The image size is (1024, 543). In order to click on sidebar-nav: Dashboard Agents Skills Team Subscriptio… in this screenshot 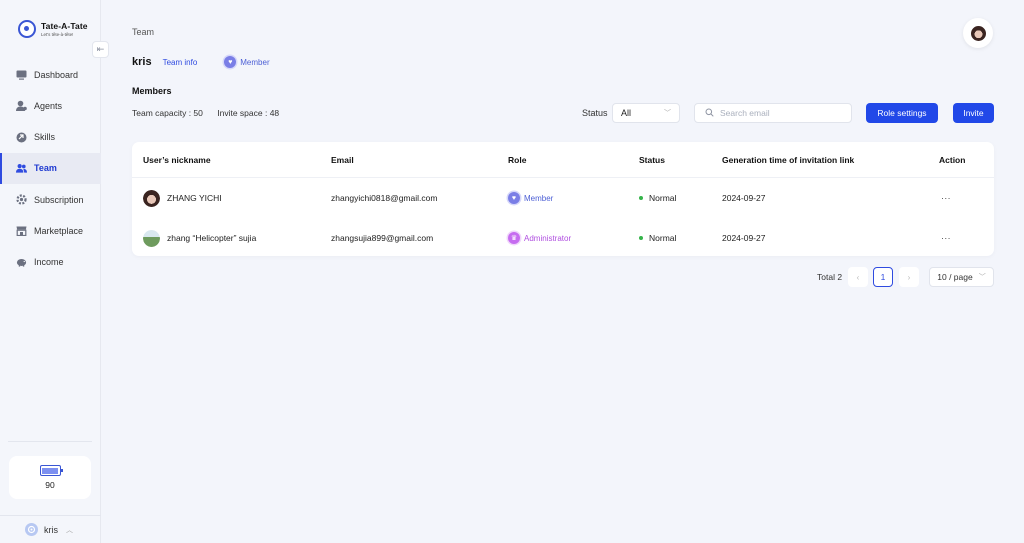, I will do `click(50, 168)`.